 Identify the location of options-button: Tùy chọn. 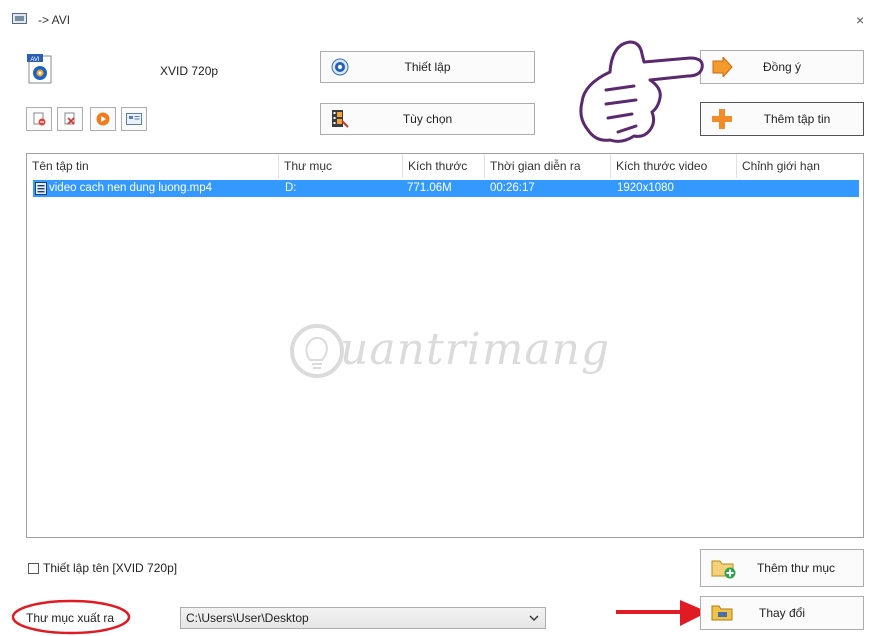
(427, 119).